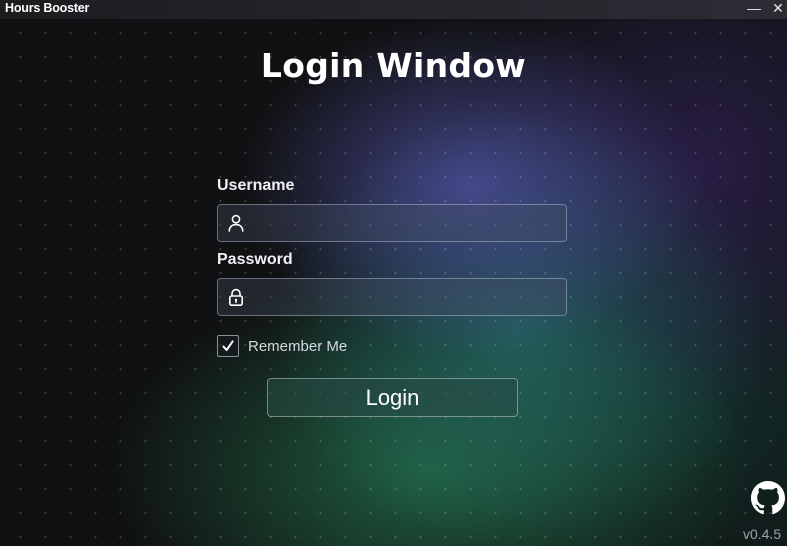  Describe the element at coordinates (768, 498) in the screenshot. I see `github-icon` at that location.